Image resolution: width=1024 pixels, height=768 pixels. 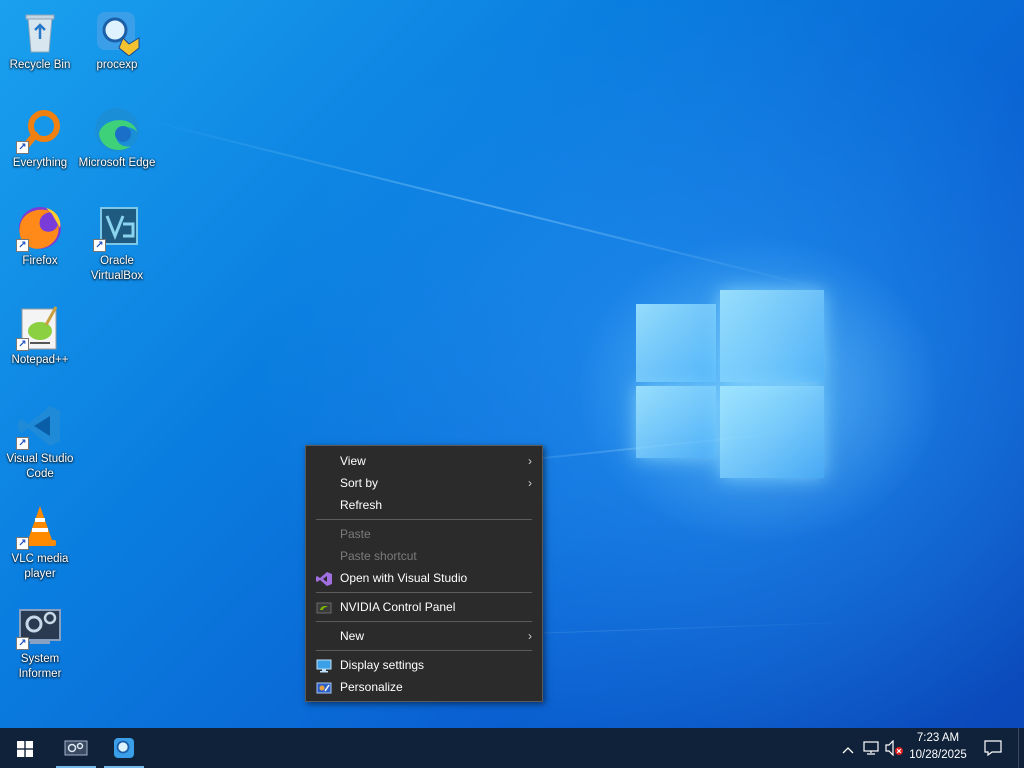 I want to click on desktop-icon-label: procexp, so click(x=117, y=65).